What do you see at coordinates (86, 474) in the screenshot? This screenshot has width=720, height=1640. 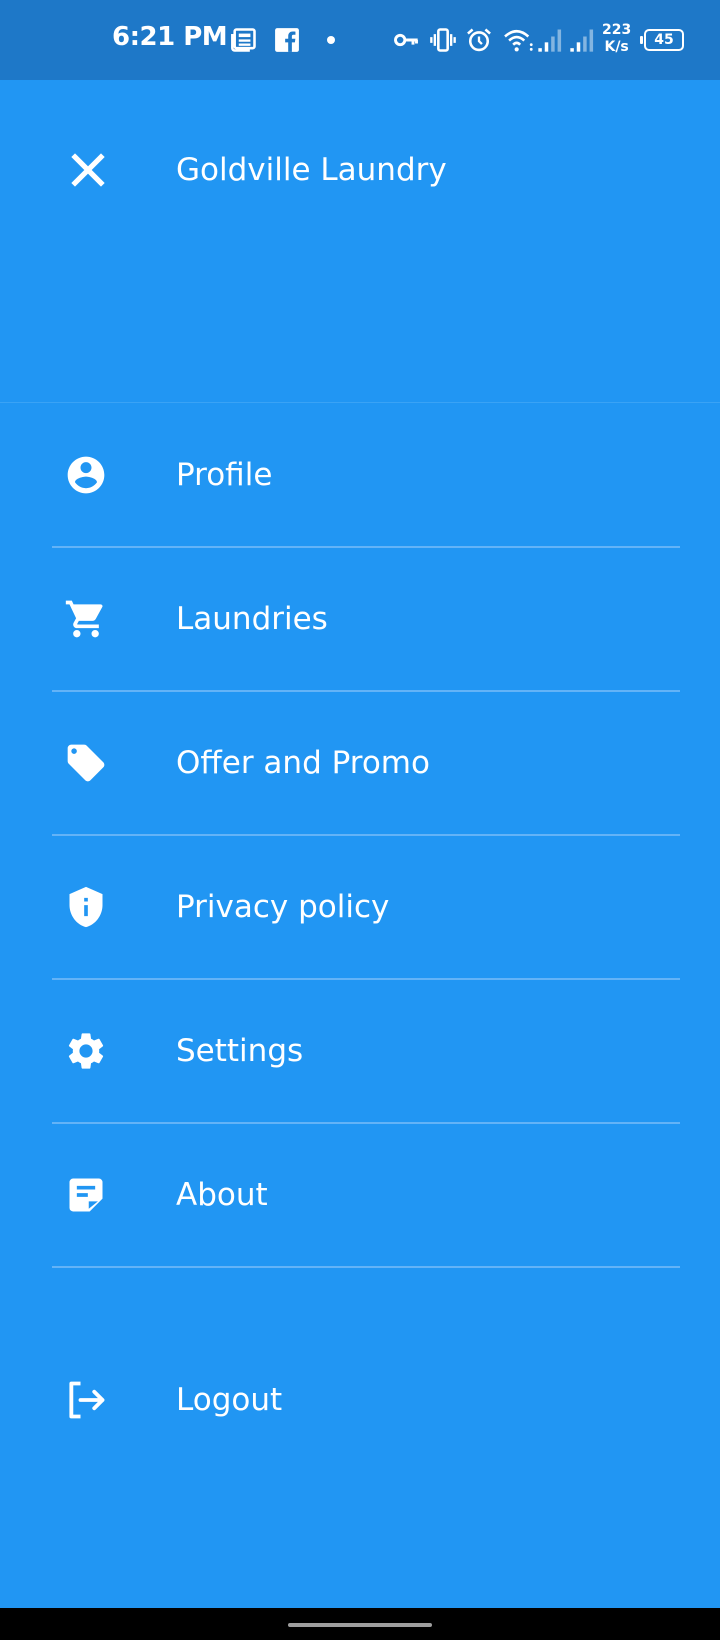 I see `account-circle-icon` at bounding box center [86, 474].